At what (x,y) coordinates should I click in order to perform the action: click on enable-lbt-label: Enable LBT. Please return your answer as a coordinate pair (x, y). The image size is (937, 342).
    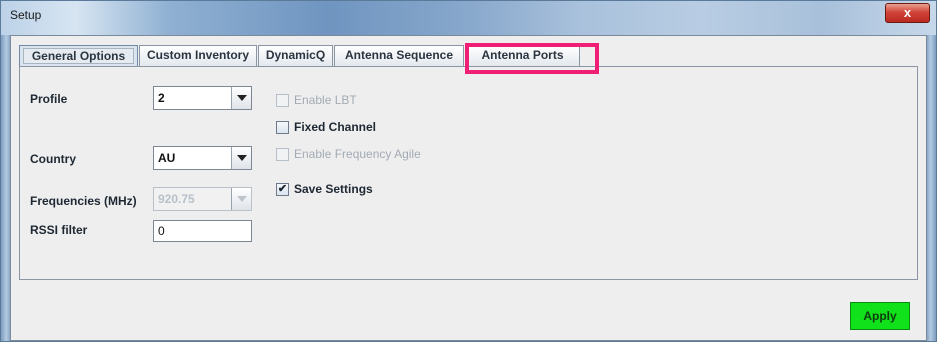
    Looking at the image, I should click on (325, 100).